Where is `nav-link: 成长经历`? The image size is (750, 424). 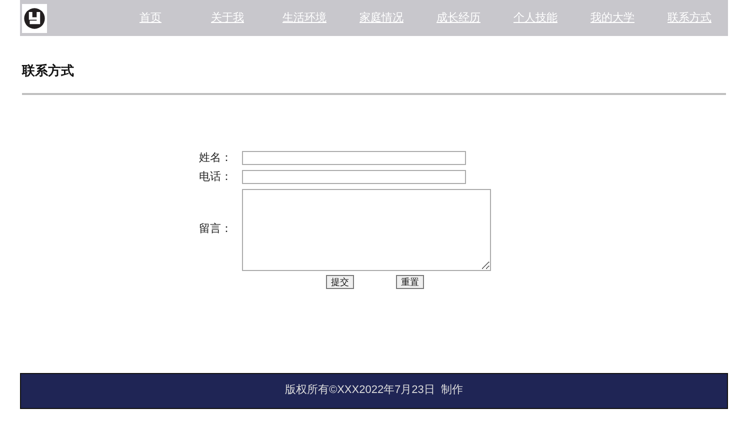
nav-link: 成长经历 is located at coordinates (458, 18).